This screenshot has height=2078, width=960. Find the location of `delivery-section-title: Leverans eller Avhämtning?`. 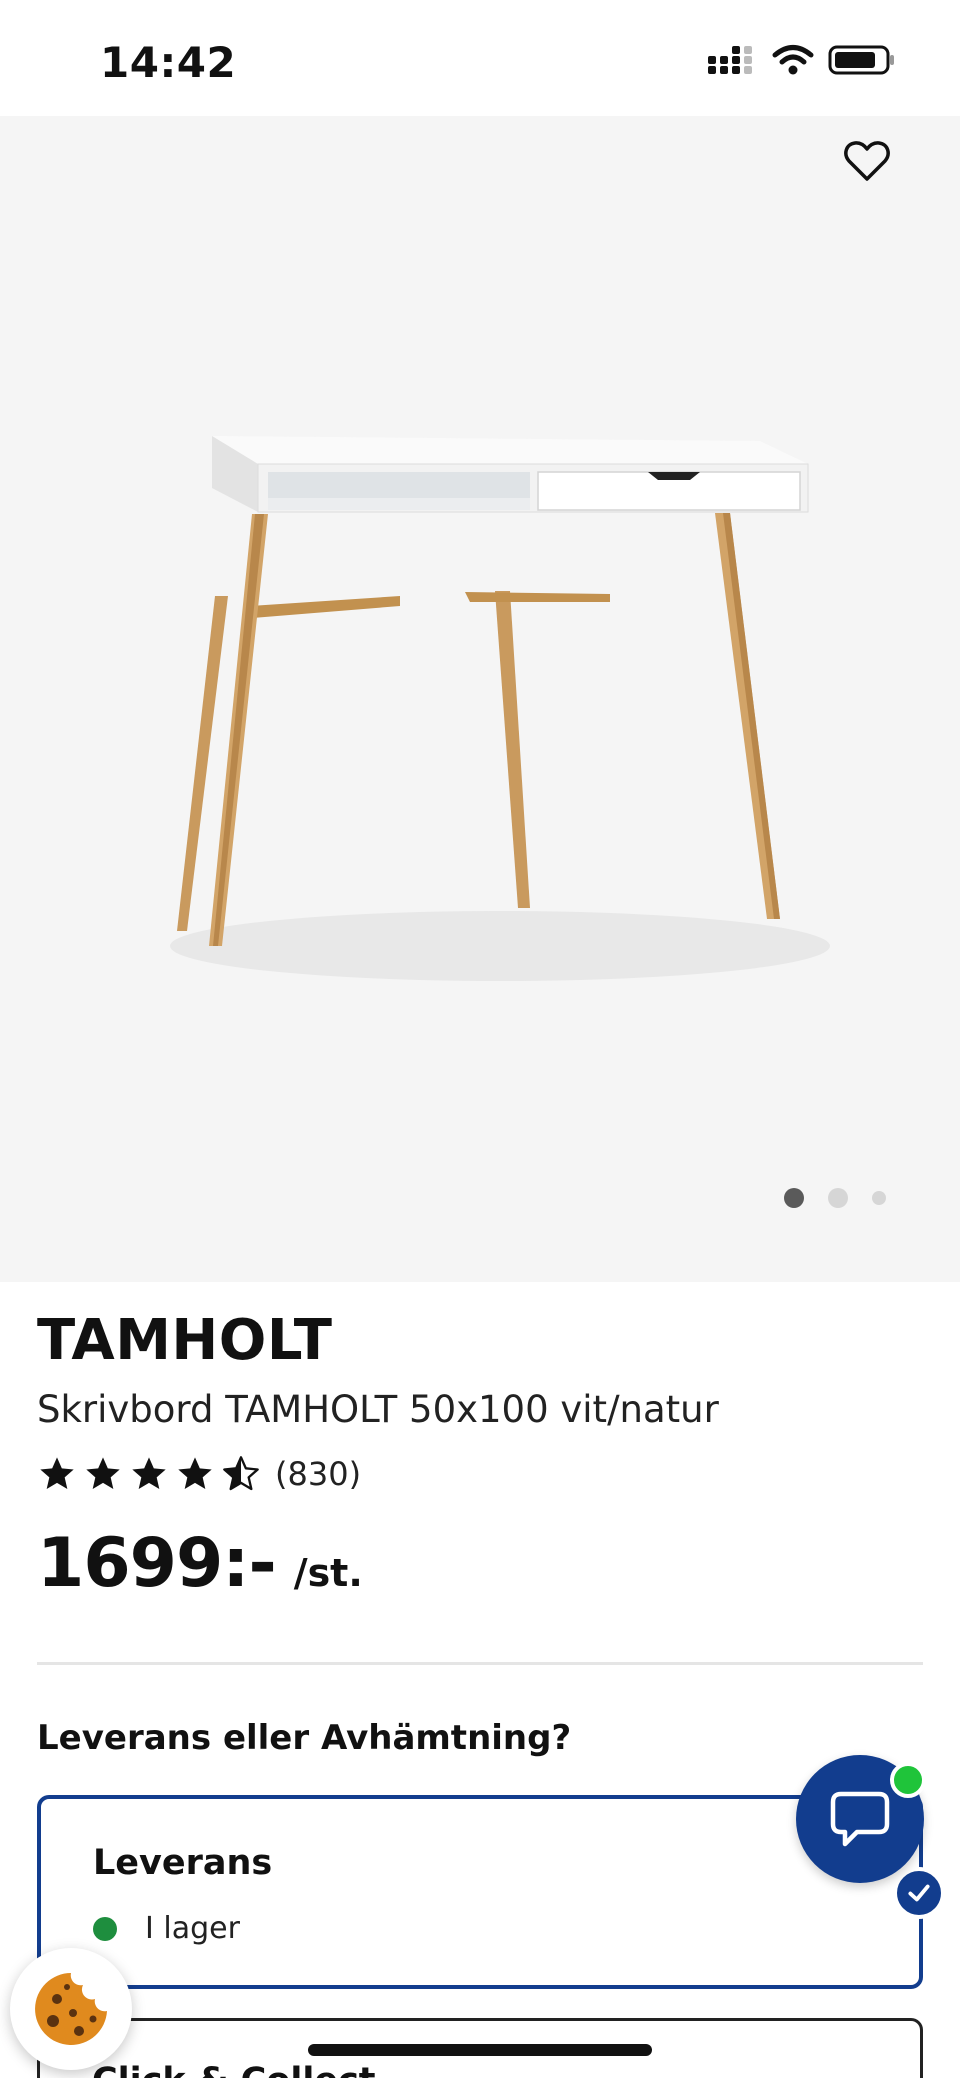

delivery-section-title: Leverans eller Avhämtning? is located at coordinates (304, 1738).